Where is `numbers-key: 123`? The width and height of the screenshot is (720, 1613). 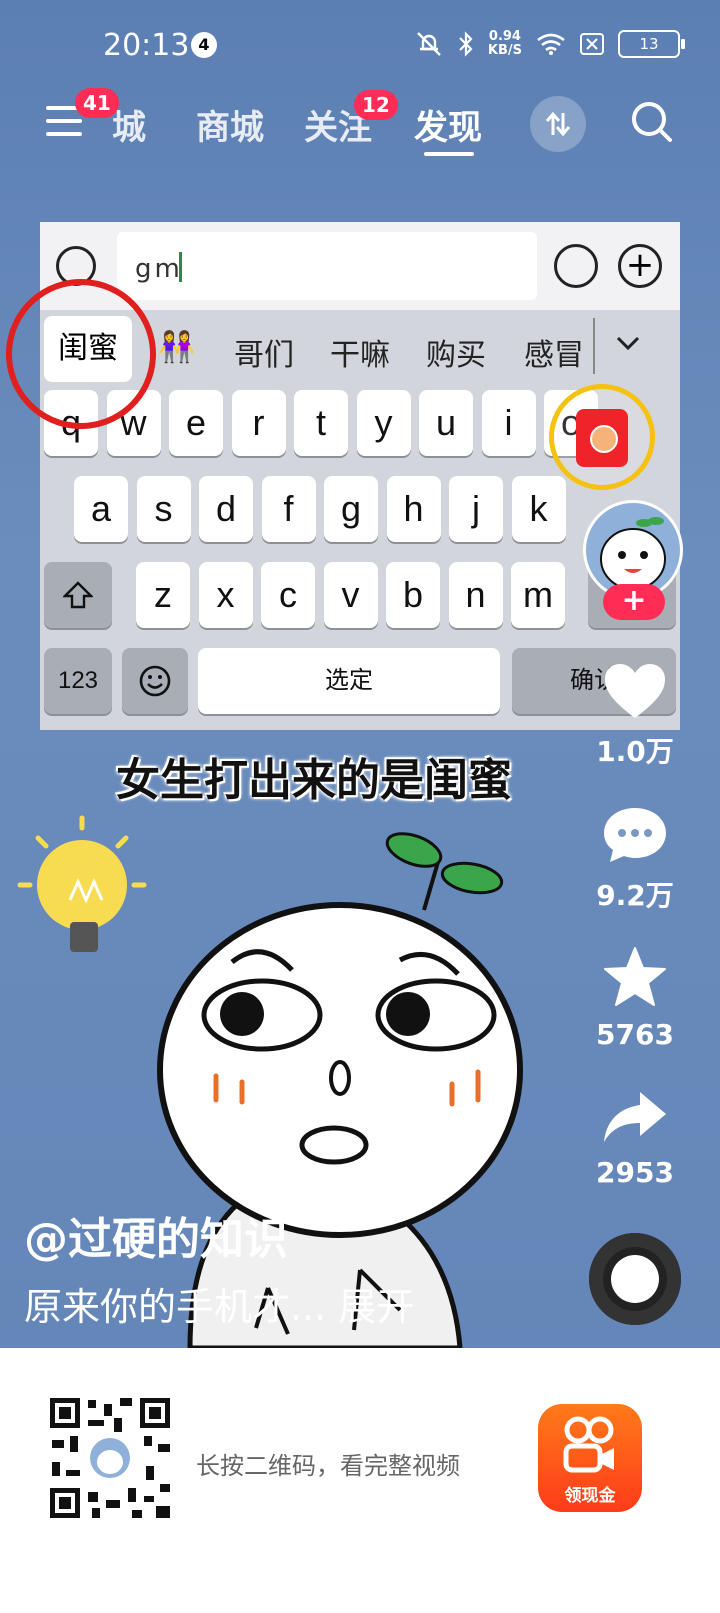 numbers-key: 123 is located at coordinates (78, 681).